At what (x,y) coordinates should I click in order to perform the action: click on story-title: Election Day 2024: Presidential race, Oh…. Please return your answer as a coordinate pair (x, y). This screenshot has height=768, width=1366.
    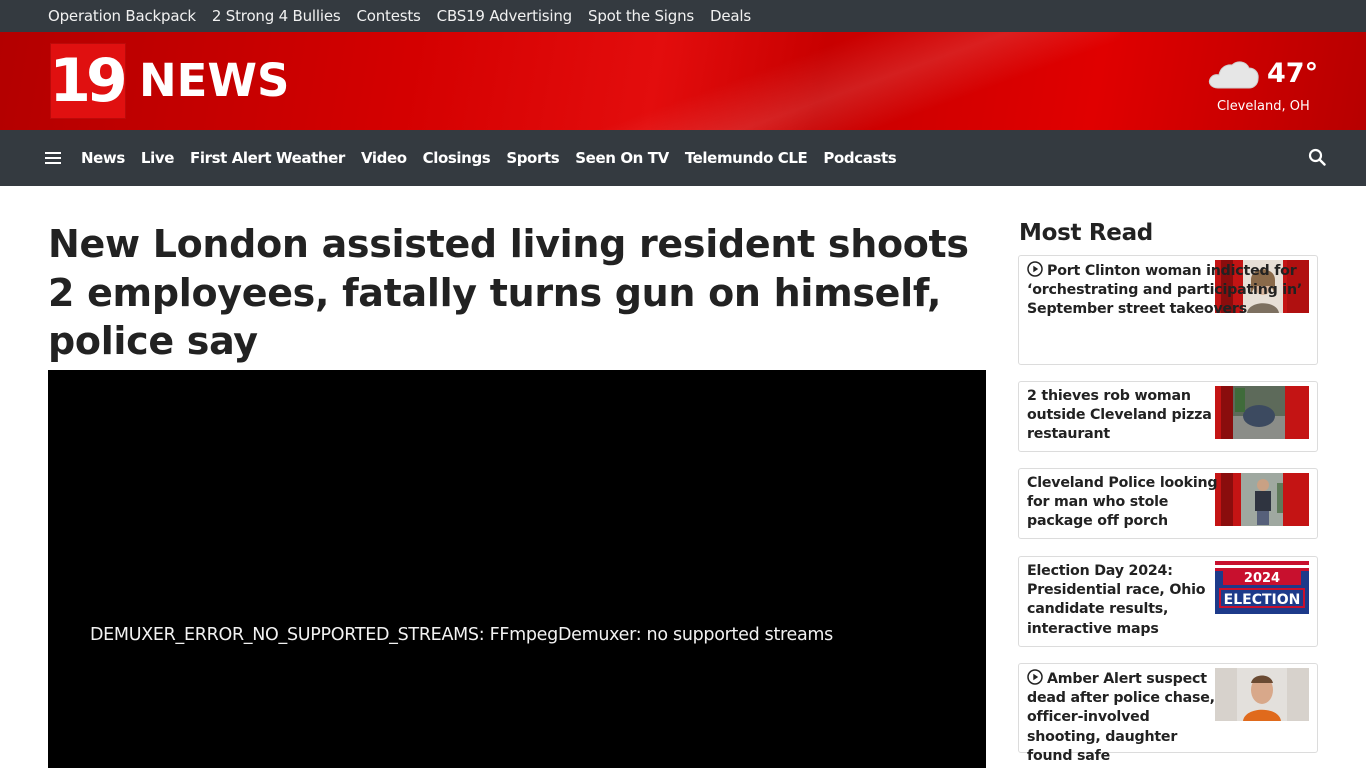
    Looking at the image, I should click on (1124, 600).